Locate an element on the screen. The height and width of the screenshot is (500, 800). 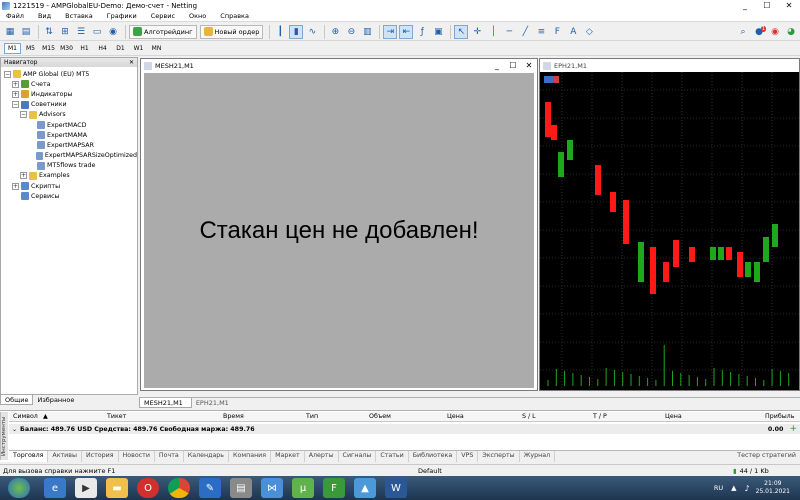
col-tp: T / P is located at coordinates (600, 416).